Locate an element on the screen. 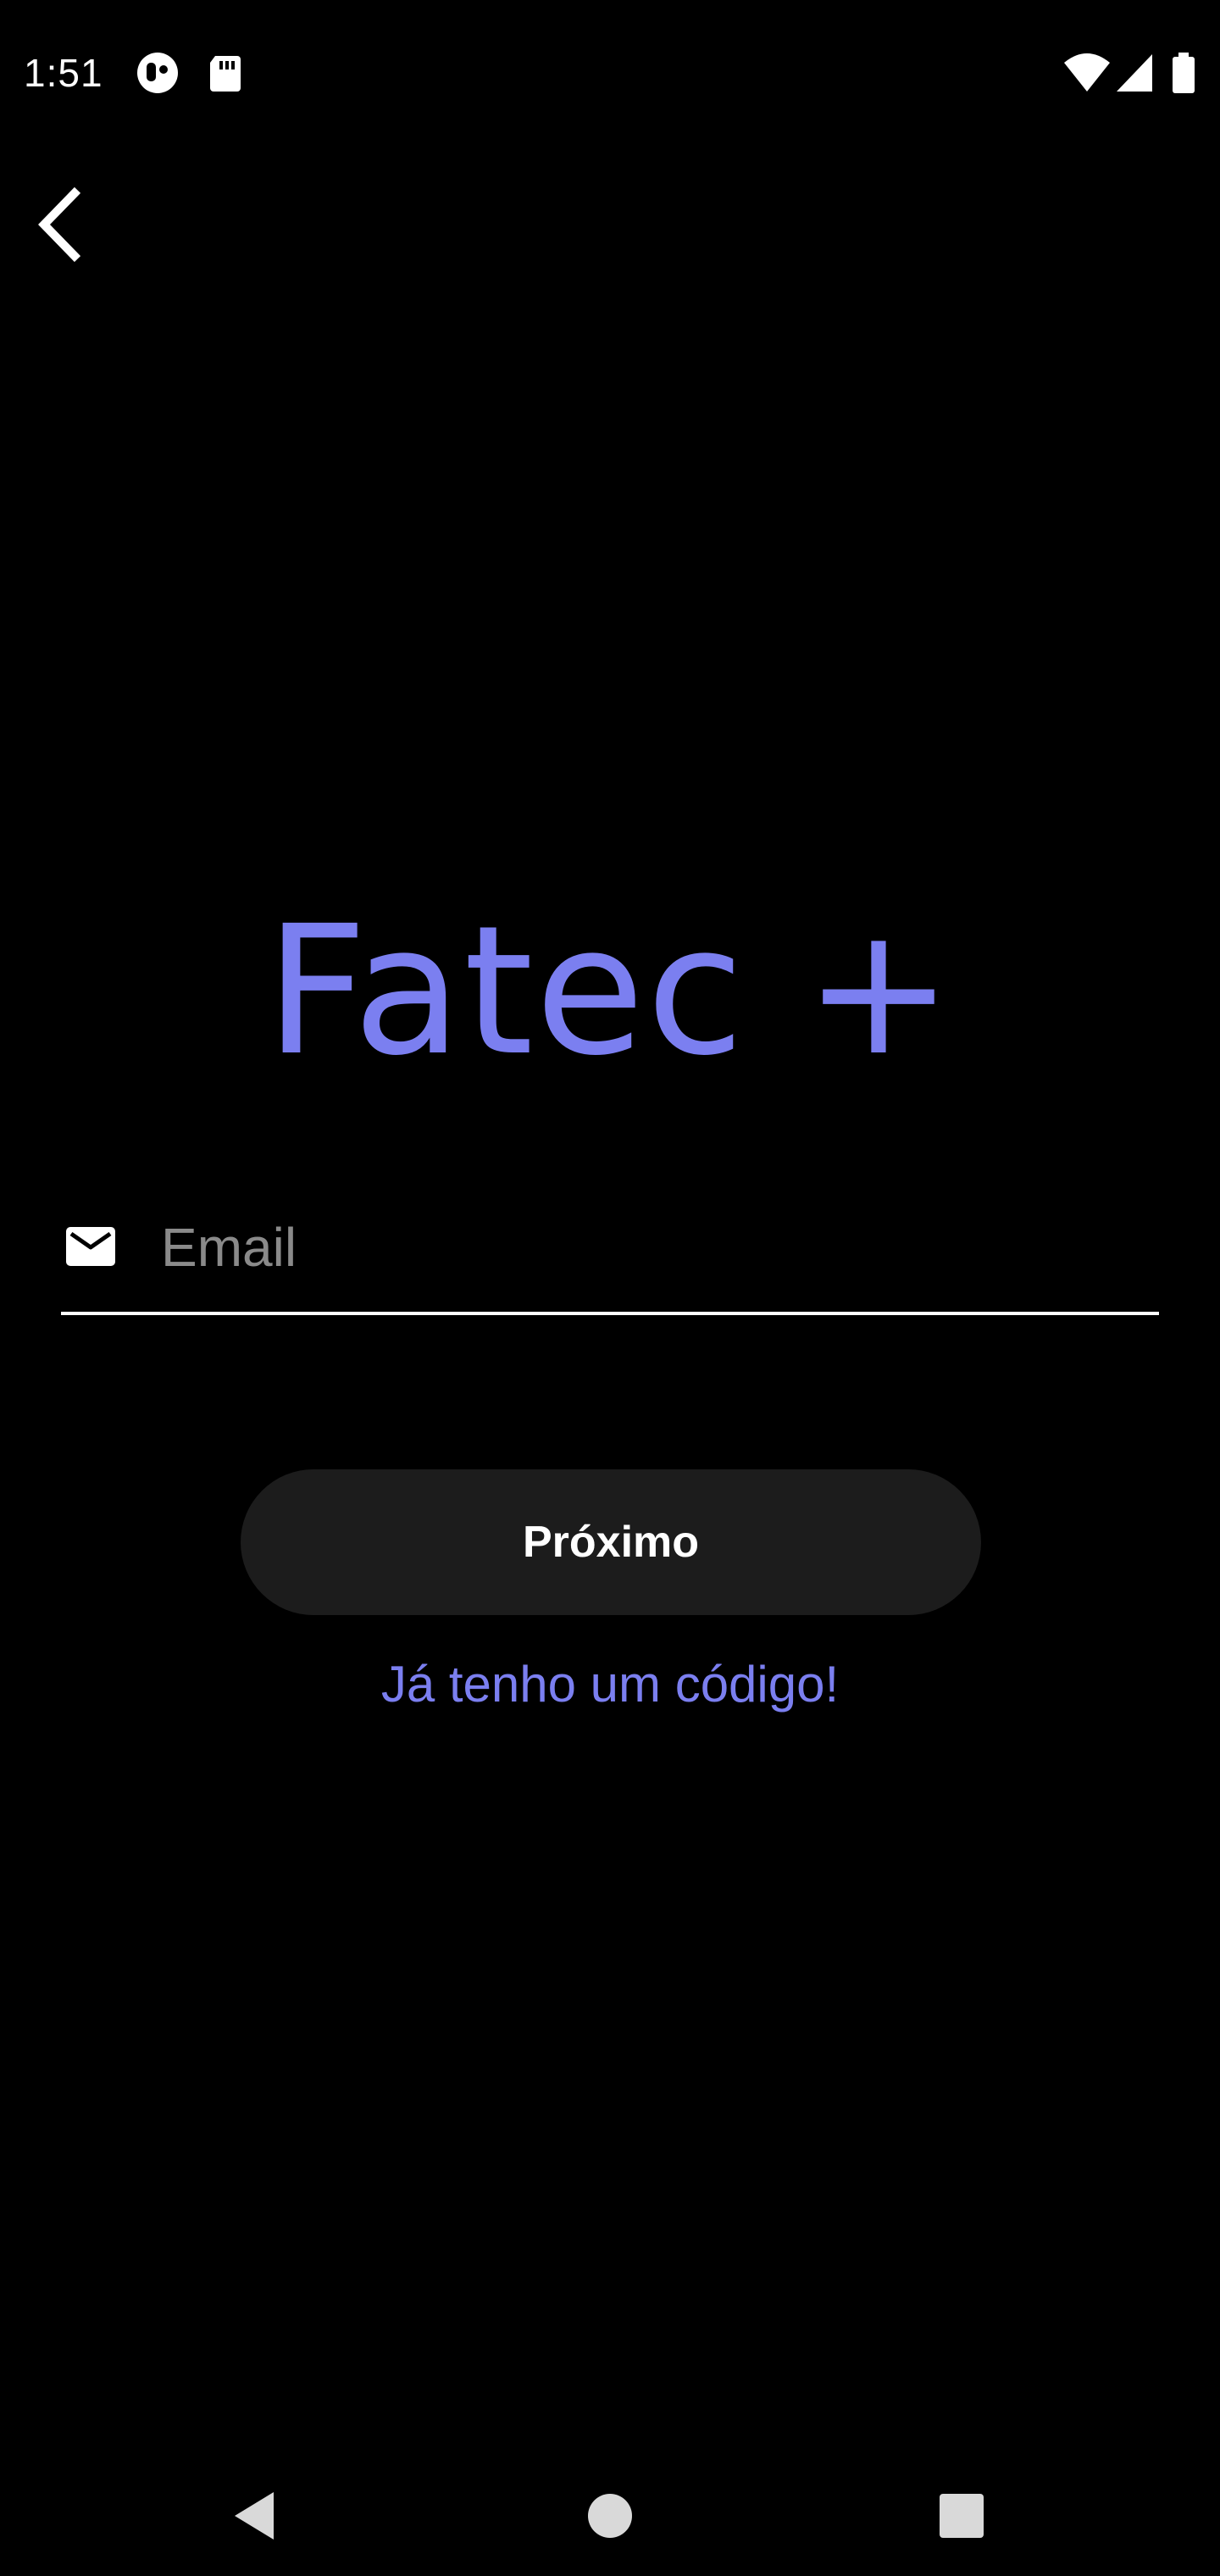  cell-signal-icon is located at coordinates (1134, 73).